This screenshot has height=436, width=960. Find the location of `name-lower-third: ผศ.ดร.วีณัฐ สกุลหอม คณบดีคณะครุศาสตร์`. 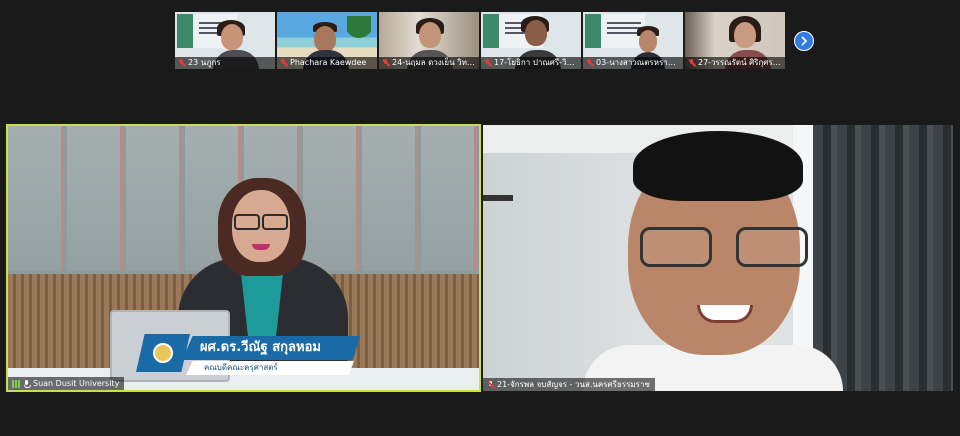

name-lower-third: ผศ.ดร.วีณัฐ สกุลหอม คณบดีคณะครุศาสตร์ is located at coordinates (248, 357).